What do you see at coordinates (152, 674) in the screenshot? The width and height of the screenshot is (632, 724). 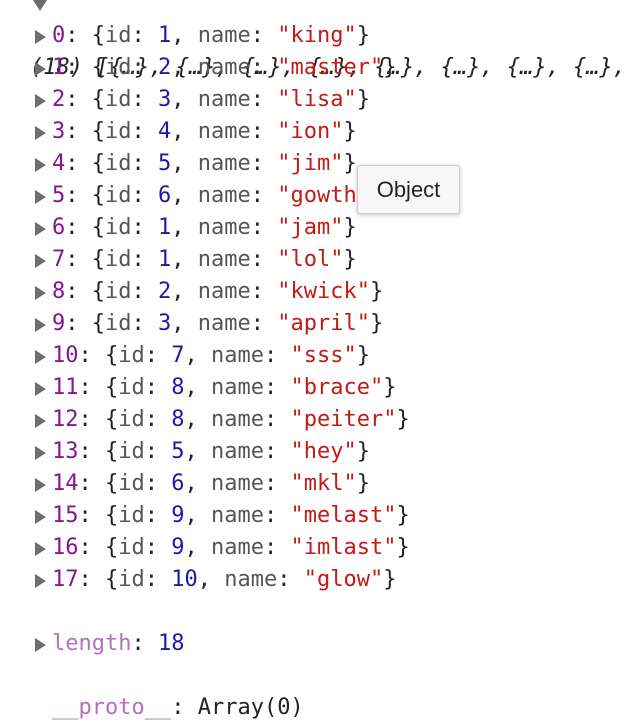 I see `proto-row: __proto__: Array(0)` at bounding box center [152, 674].